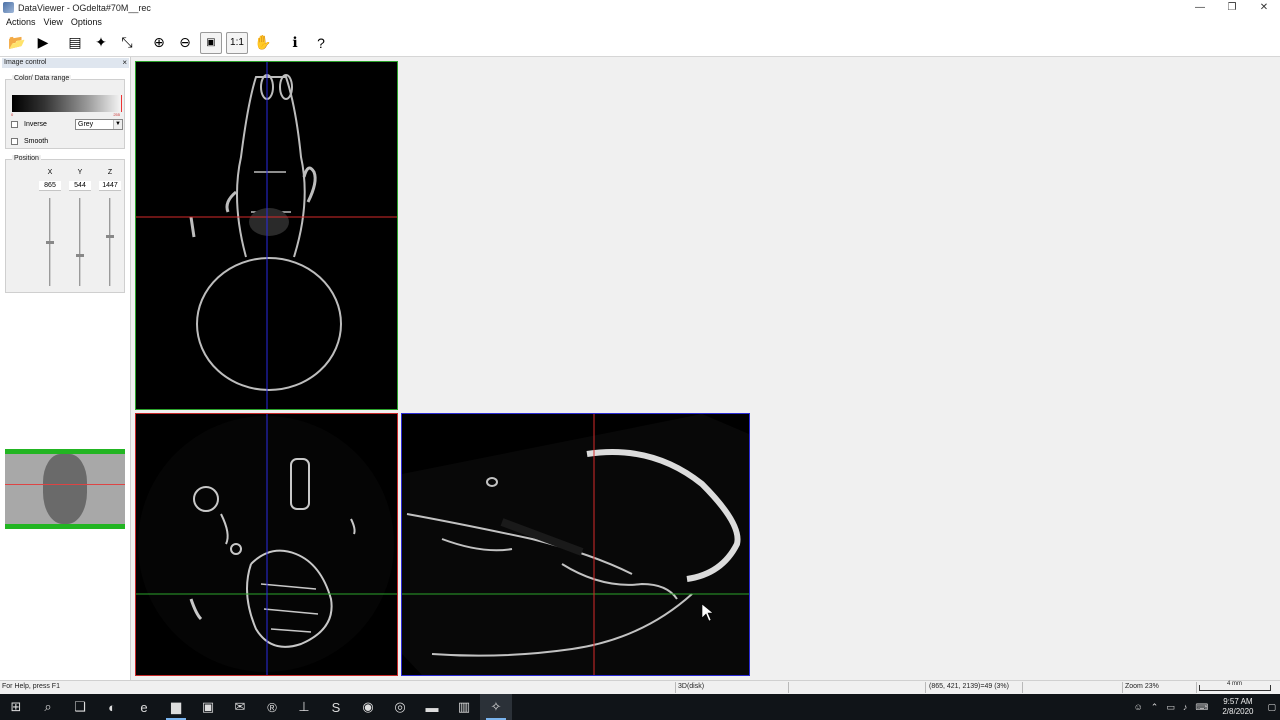 The height and width of the screenshot is (720, 1280). Describe the element at coordinates (86, 22) in the screenshot. I see `menu-options: Options` at that location.